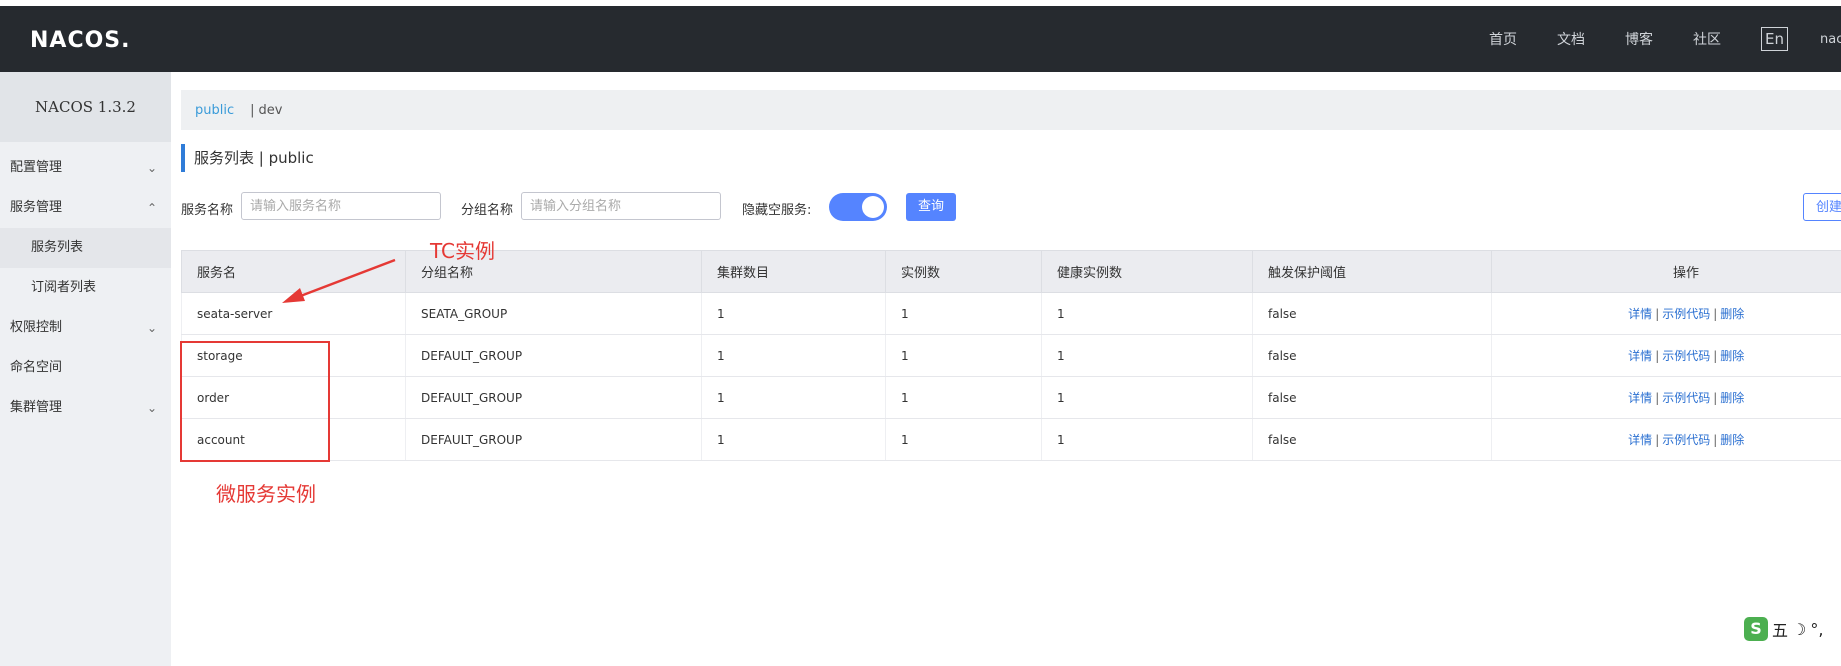 The width and height of the screenshot is (1841, 666). What do you see at coordinates (1816, 629) in the screenshot?
I see `punctuation-indicator: °,` at bounding box center [1816, 629].